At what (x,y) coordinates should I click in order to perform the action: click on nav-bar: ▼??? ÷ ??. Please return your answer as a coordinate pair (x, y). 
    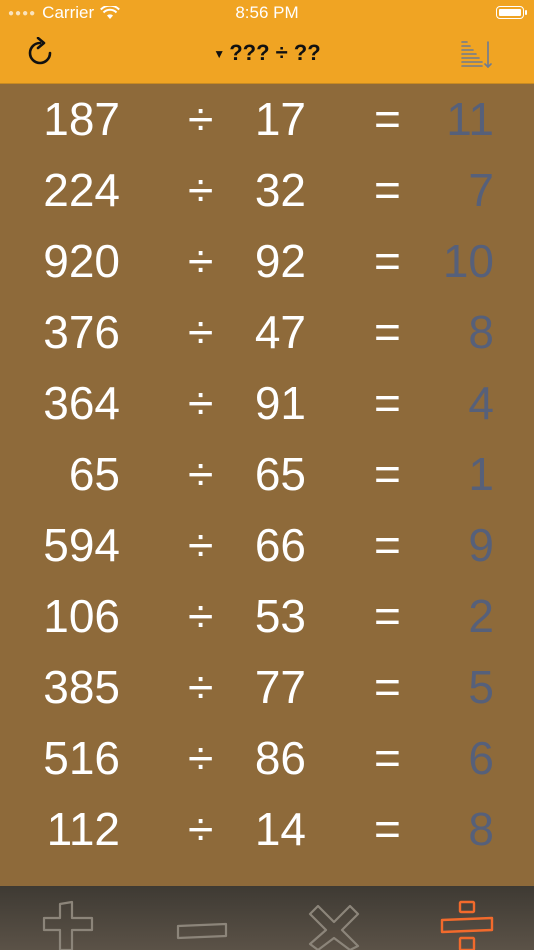
    Looking at the image, I should click on (267, 55).